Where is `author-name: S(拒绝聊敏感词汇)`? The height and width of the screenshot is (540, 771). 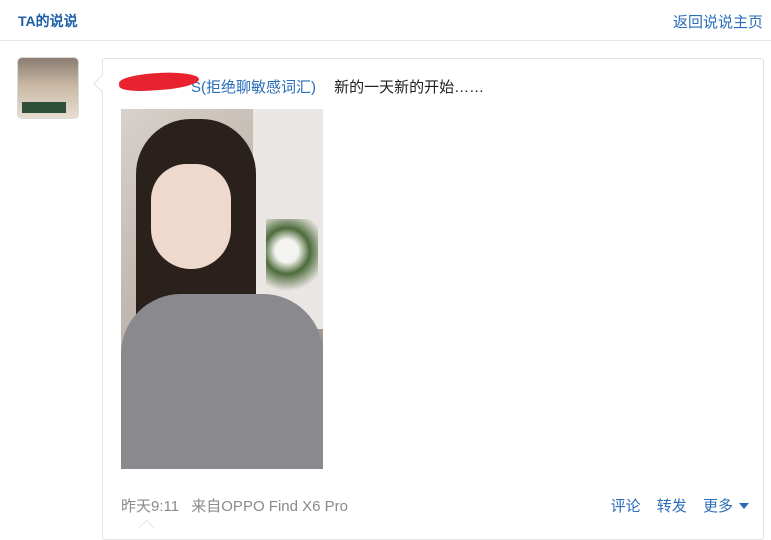 author-name: S(拒绝聊敏感词汇) is located at coordinates (253, 87).